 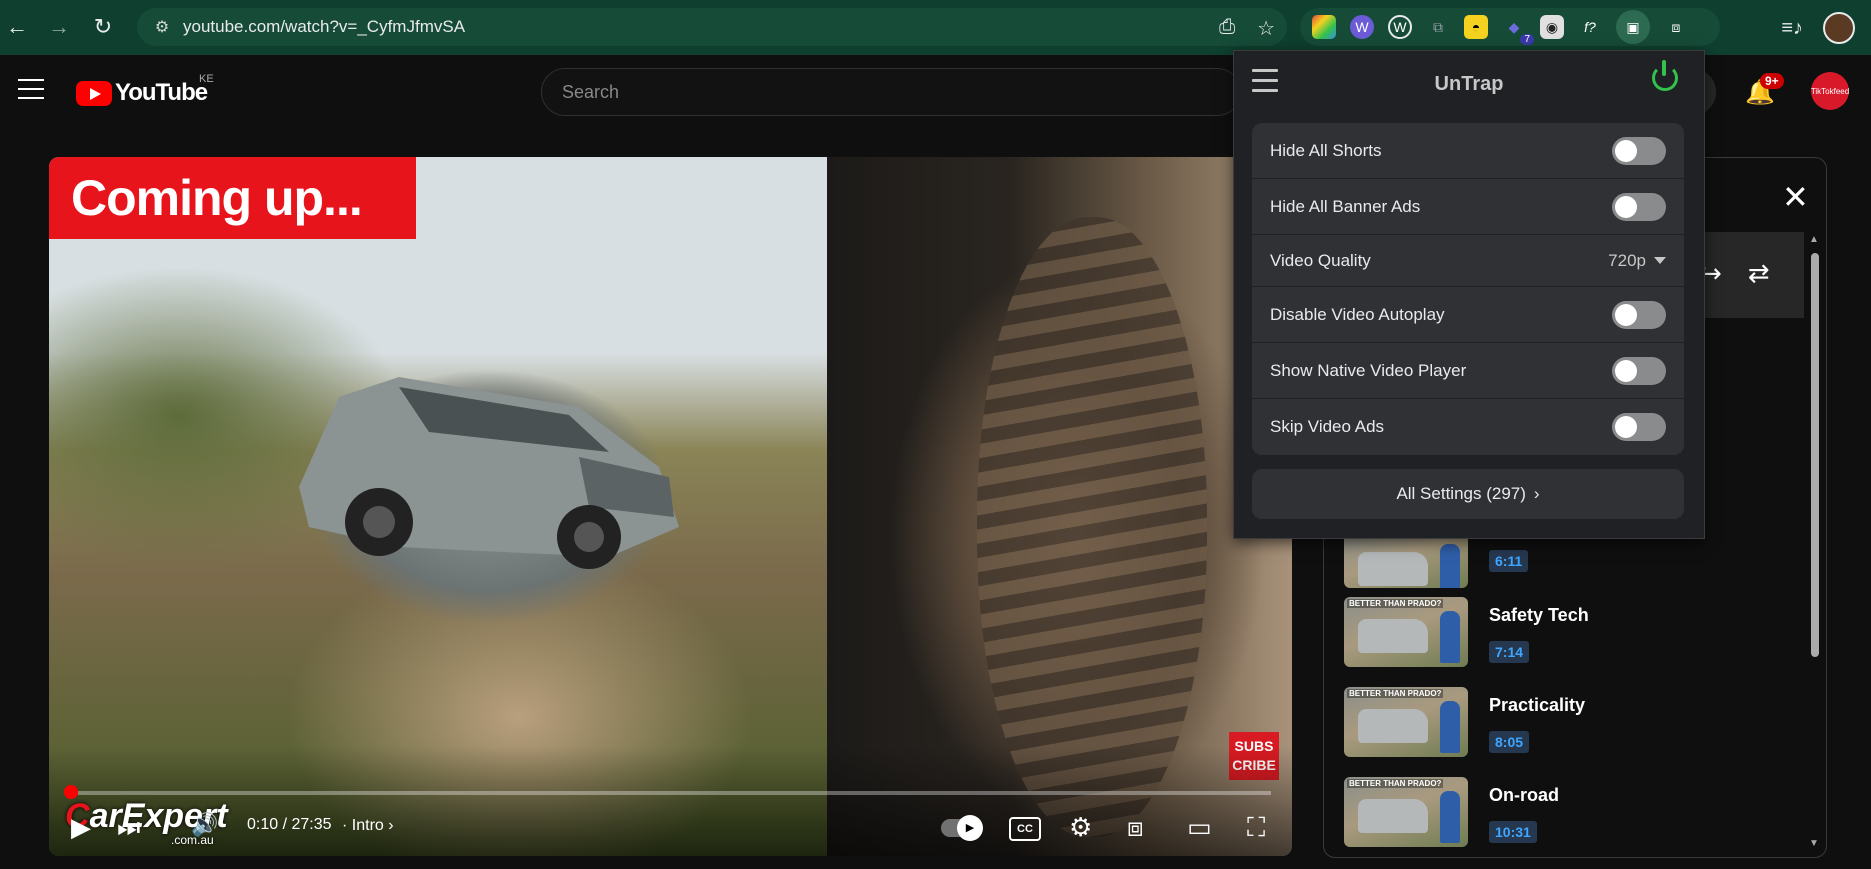 I want to click on chevron-right-icon: ›, so click(x=1536, y=493).